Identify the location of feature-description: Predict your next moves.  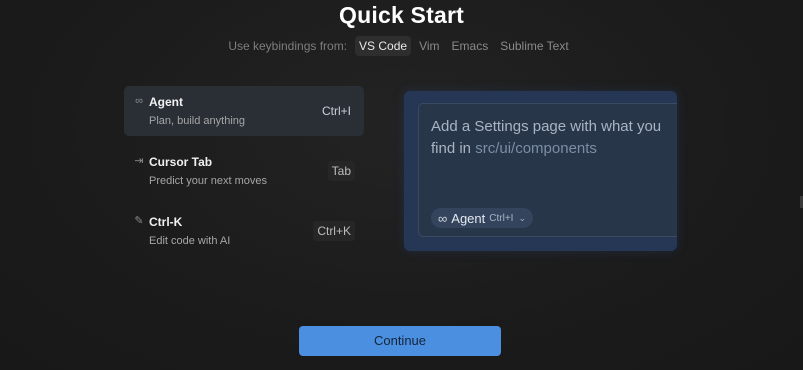
(208, 181).